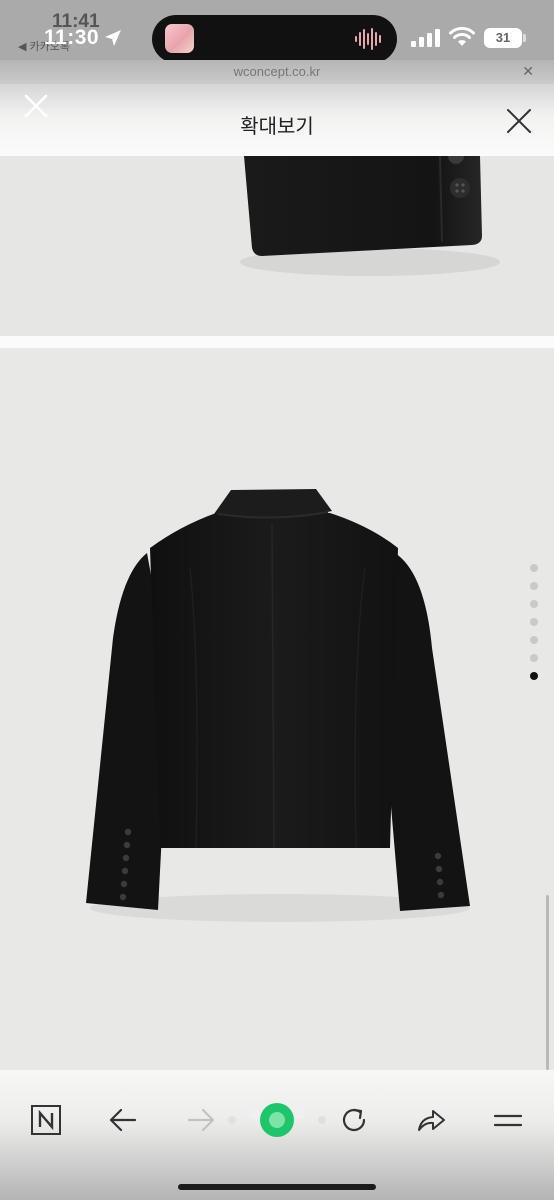  What do you see at coordinates (277, 127) in the screenshot?
I see `page-title: 확대보기` at bounding box center [277, 127].